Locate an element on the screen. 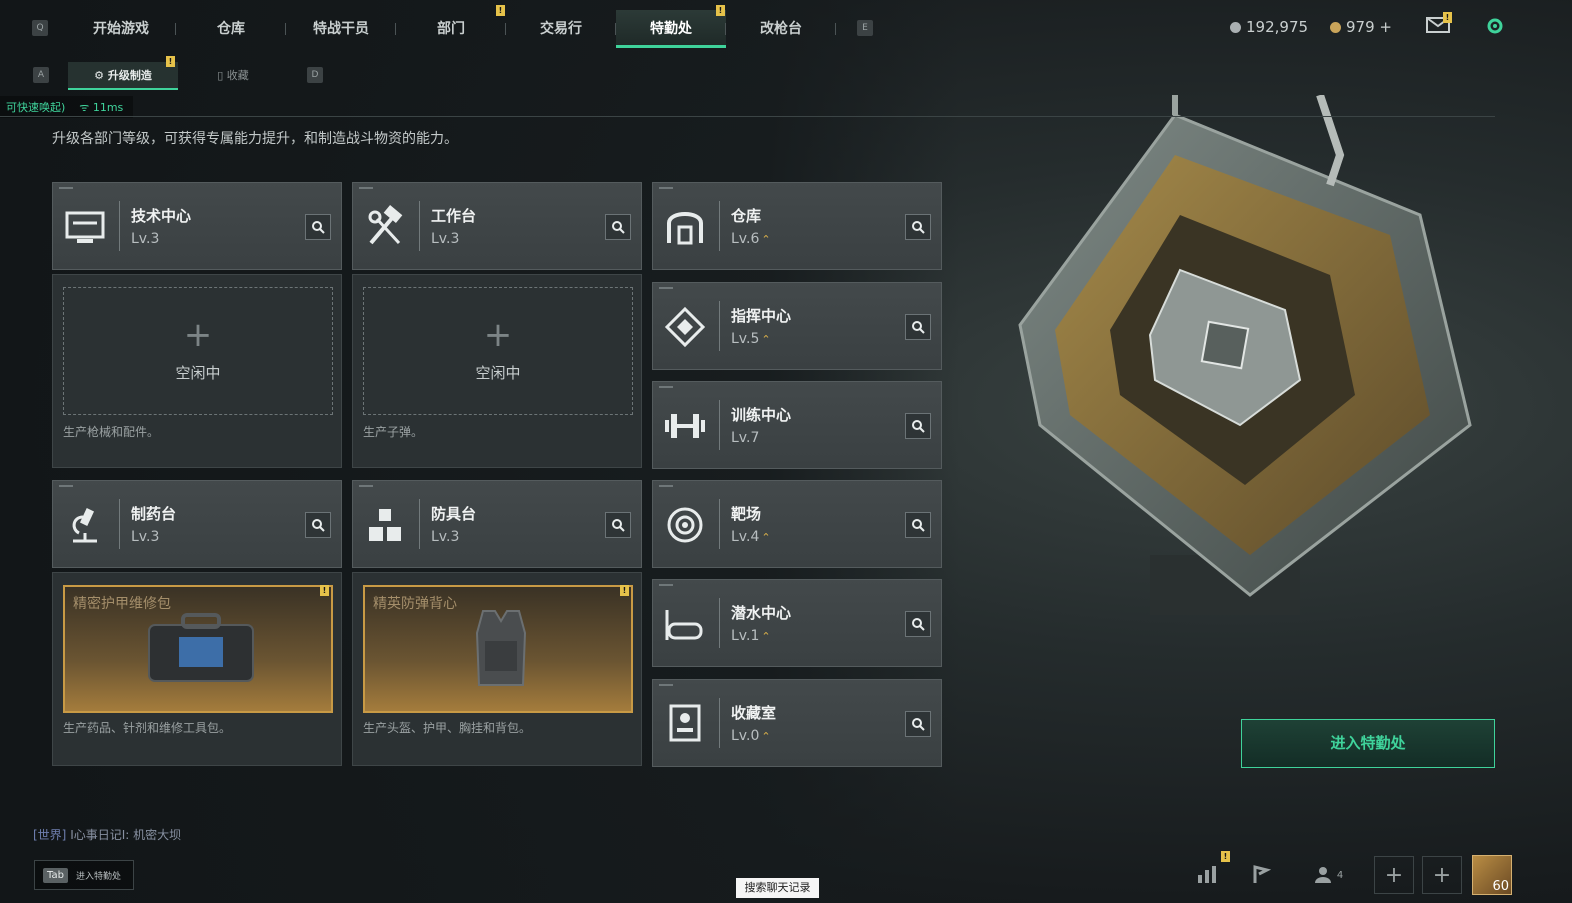 This screenshot has height=903, width=1572. production-slot-armor: 精英防弹背心 ! 生产头盔、护甲、胸挂和背包。 is located at coordinates (497, 669).